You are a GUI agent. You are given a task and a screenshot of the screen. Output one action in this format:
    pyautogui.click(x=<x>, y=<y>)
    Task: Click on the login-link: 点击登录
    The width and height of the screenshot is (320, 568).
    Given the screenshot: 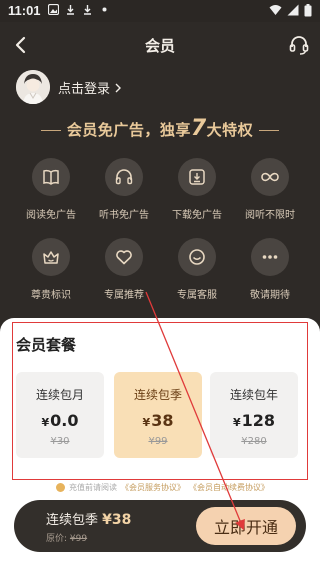 What is the action you would take?
    pyautogui.click(x=90, y=87)
    